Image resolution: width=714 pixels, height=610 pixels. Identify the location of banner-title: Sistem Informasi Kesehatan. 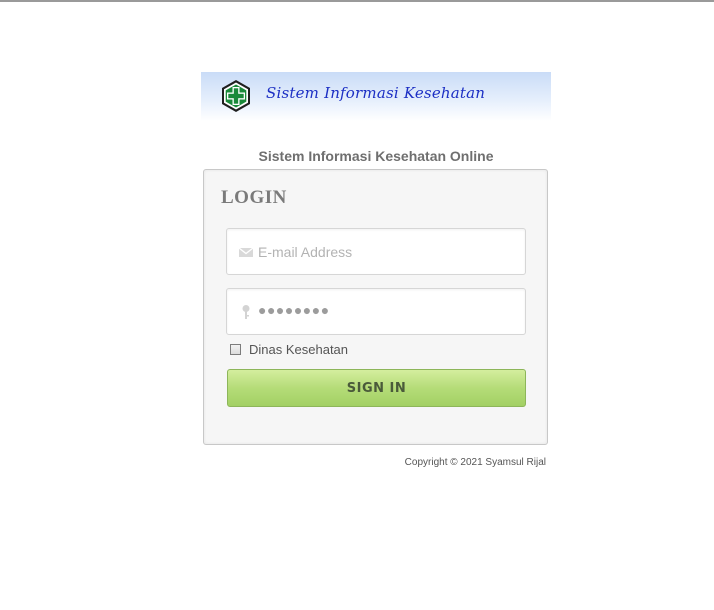
(376, 93).